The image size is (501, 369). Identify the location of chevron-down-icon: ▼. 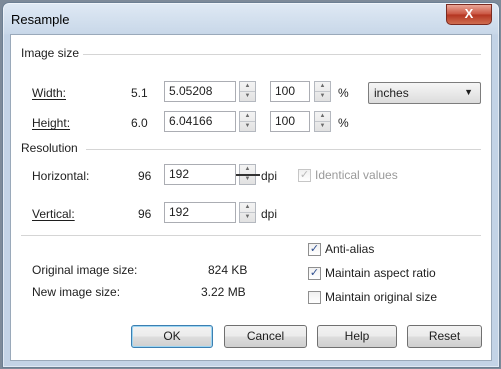
(468, 92).